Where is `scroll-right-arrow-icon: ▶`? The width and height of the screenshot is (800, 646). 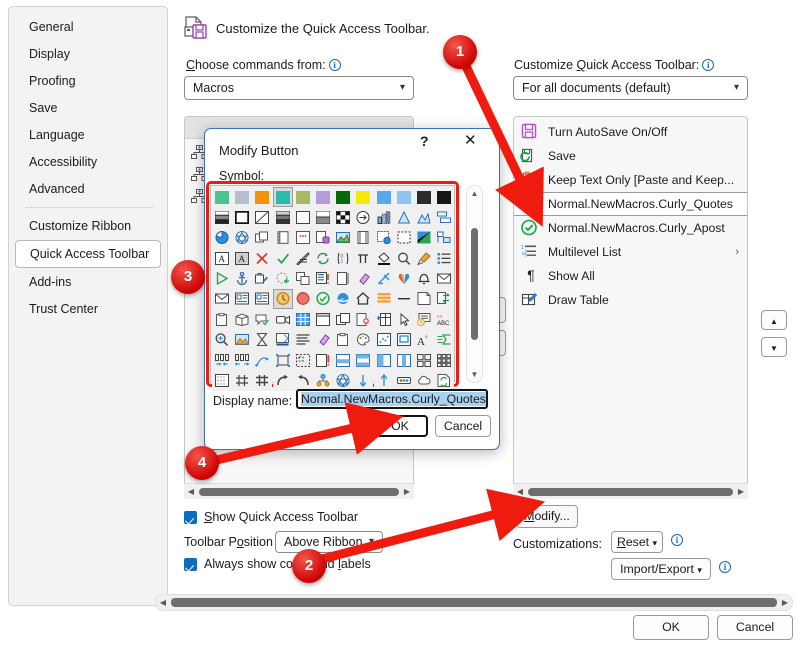
scroll-right-arrow-icon: ▶ is located at coordinates (407, 491).